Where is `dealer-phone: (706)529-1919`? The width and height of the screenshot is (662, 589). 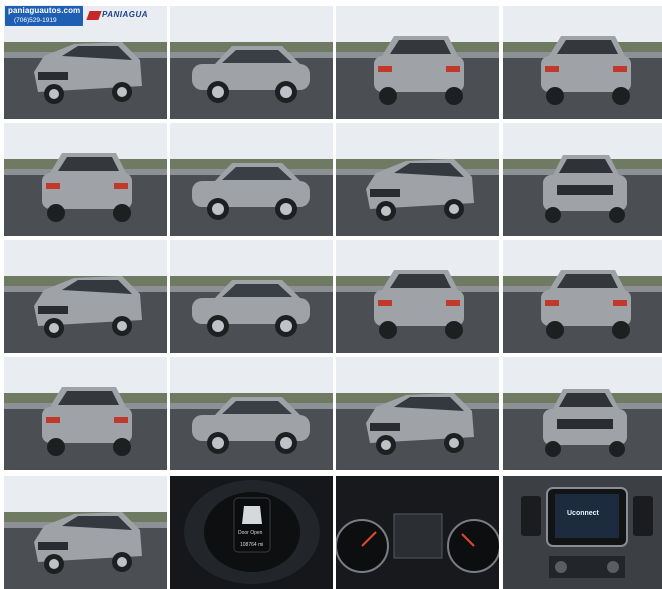 dealer-phone: (706)529-1919 is located at coordinates (35, 20).